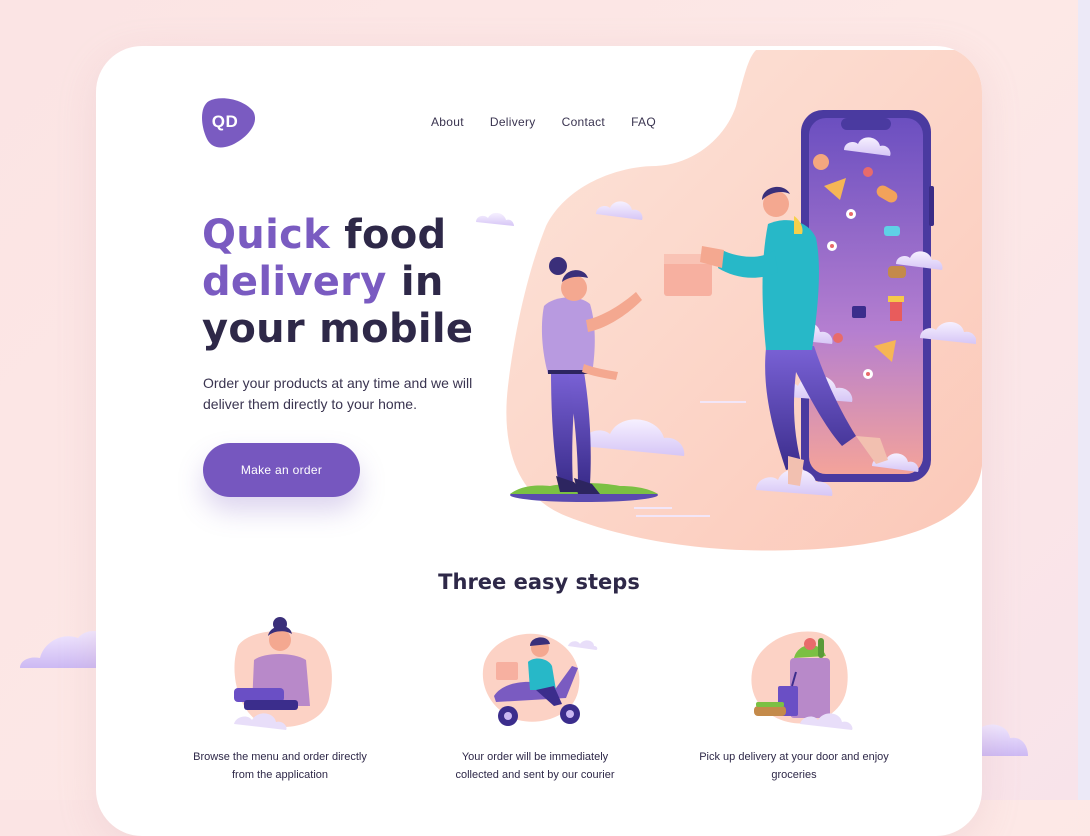  What do you see at coordinates (802, 680) in the screenshot?
I see `grocery-bag-icon` at bounding box center [802, 680].